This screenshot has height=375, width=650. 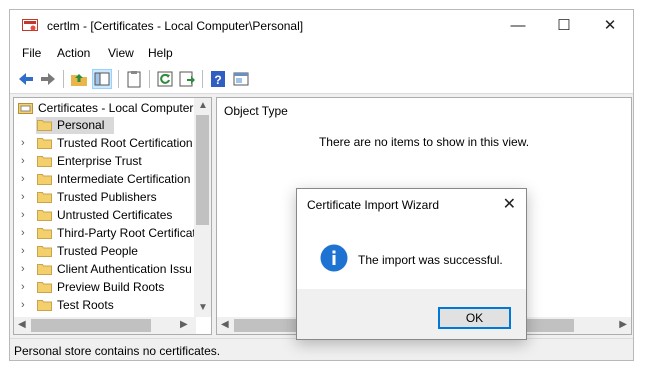 I want to click on help-icon: ?, so click(x=218, y=79).